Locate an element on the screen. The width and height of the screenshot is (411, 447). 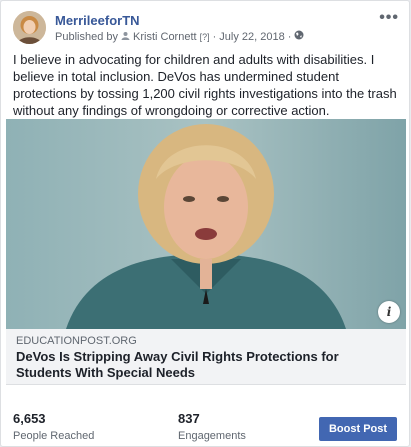
publisher-tag: [?] is located at coordinates (205, 37).